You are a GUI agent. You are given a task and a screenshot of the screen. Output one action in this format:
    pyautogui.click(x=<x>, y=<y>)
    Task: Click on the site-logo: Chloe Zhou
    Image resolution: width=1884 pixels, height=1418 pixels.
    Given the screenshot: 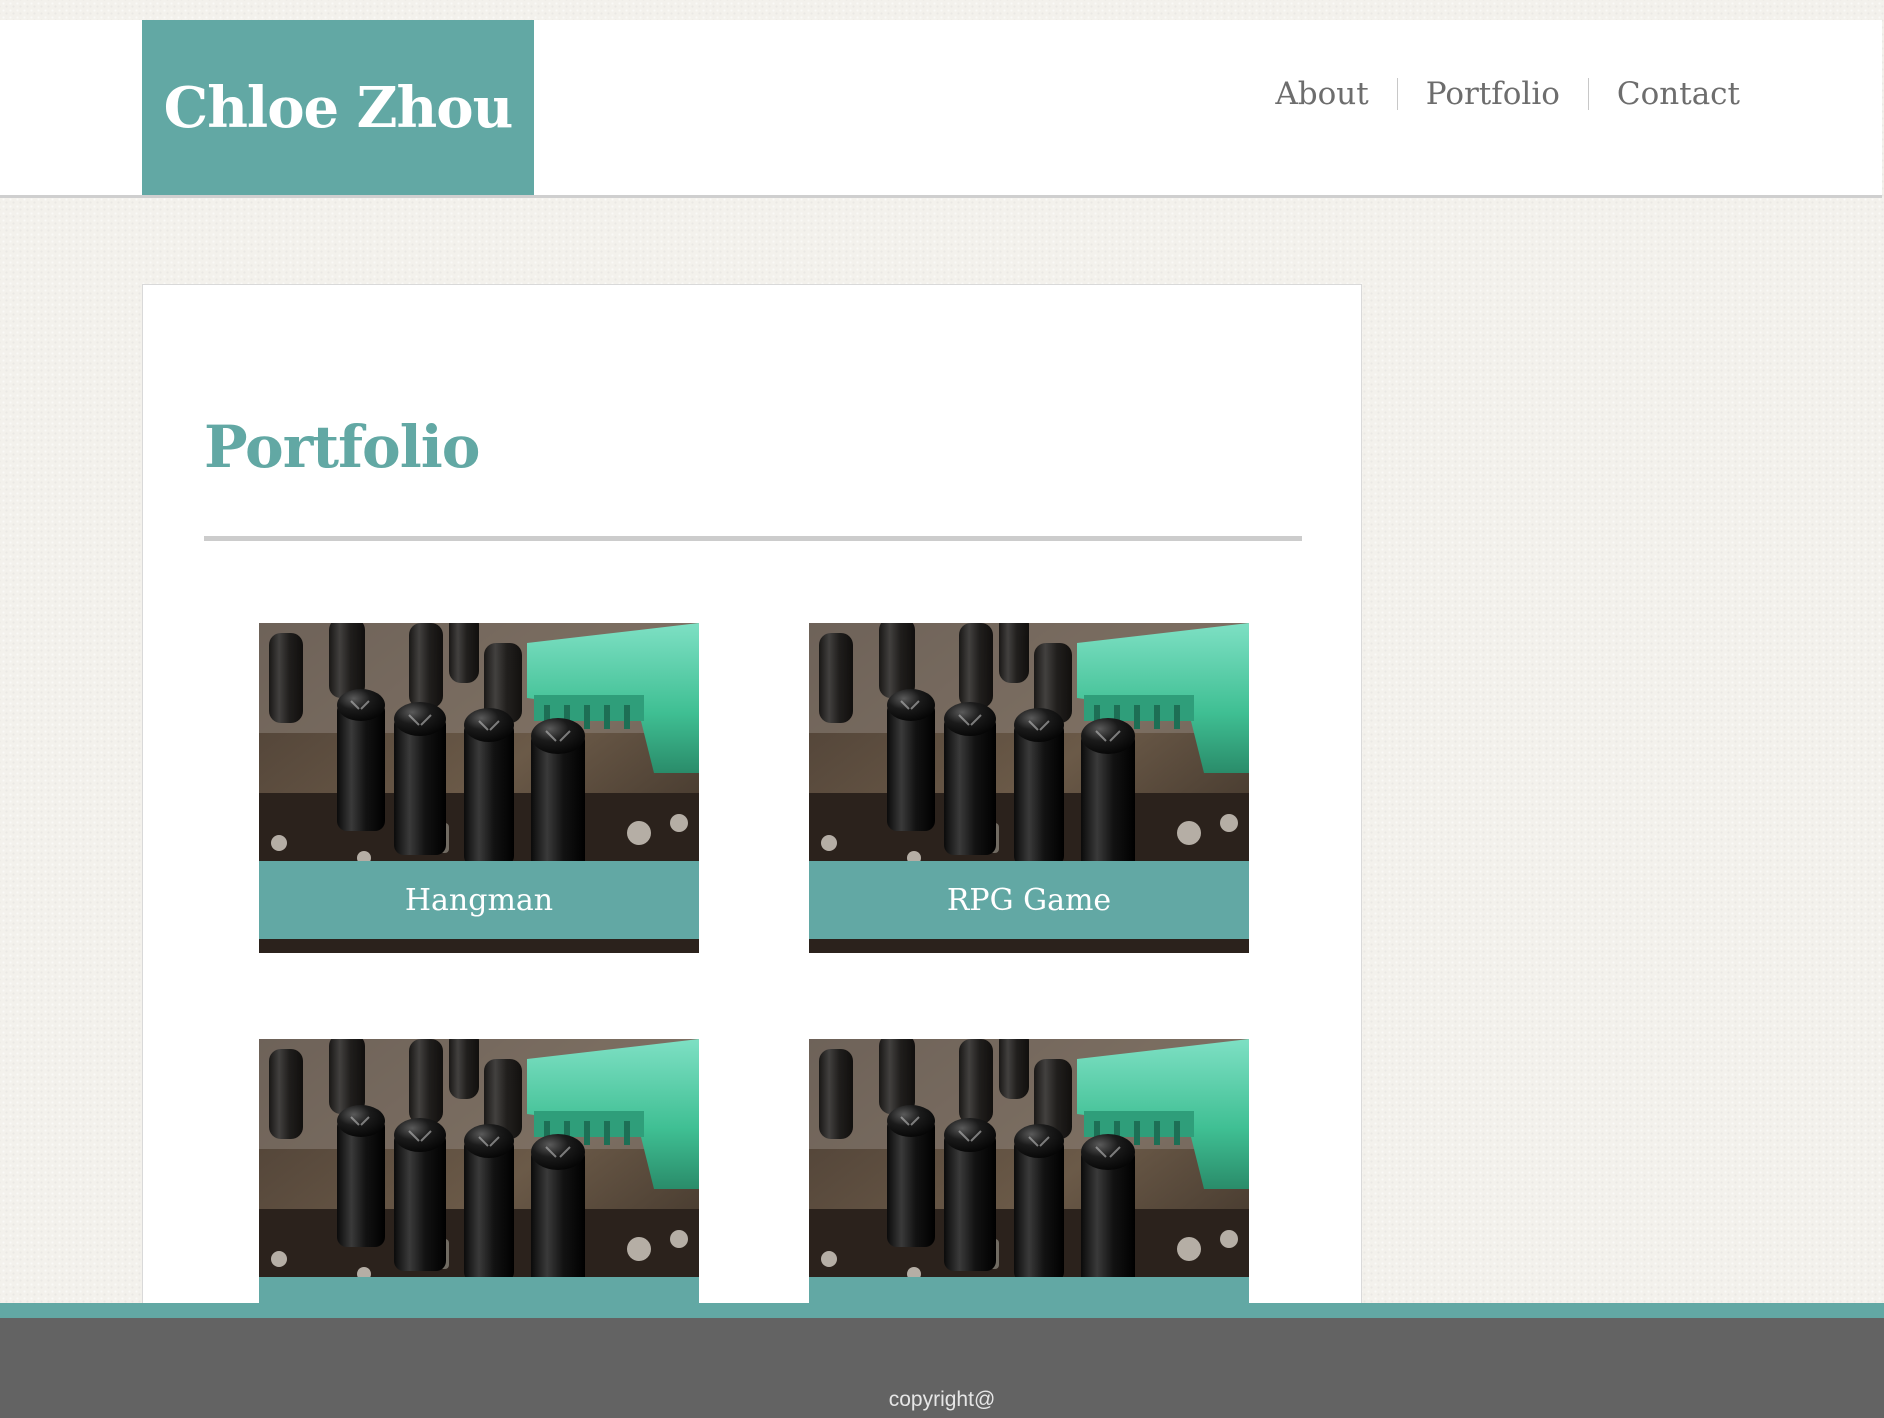 What is the action you would take?
    pyautogui.click(x=338, y=107)
    